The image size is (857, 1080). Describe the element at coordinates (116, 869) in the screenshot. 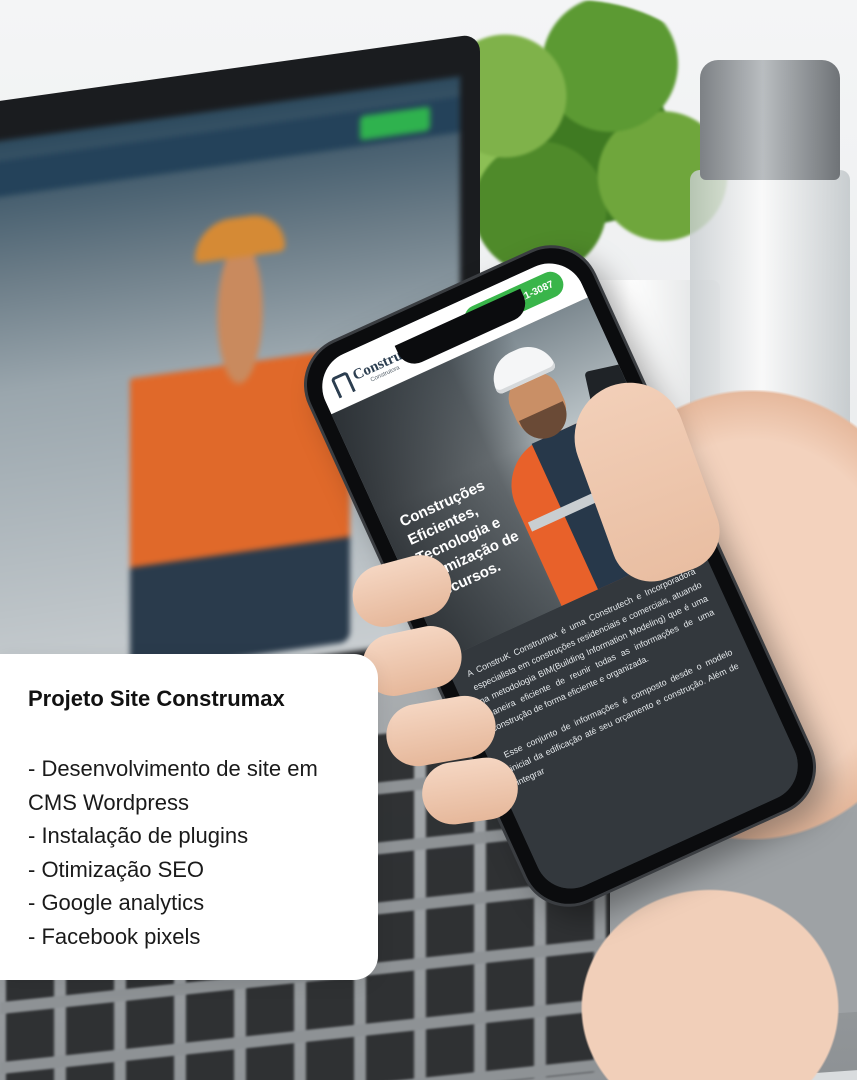

I see `service-item: - Otimização SEO` at that location.